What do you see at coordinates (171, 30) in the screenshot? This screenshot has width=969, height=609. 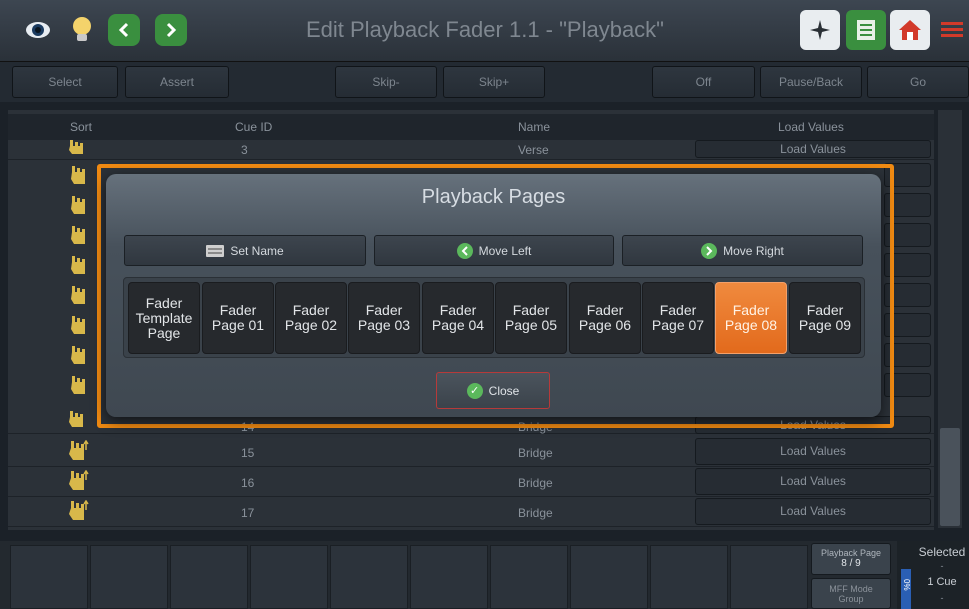 I see `chevron-right-icon` at bounding box center [171, 30].